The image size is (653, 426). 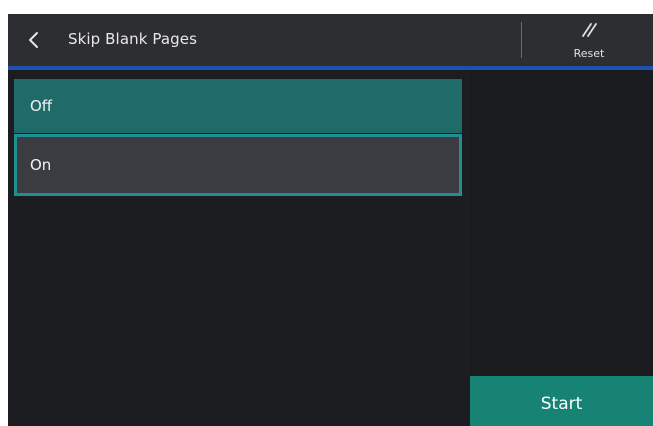 What do you see at coordinates (238, 106) in the screenshot?
I see `option-off: Off` at bounding box center [238, 106].